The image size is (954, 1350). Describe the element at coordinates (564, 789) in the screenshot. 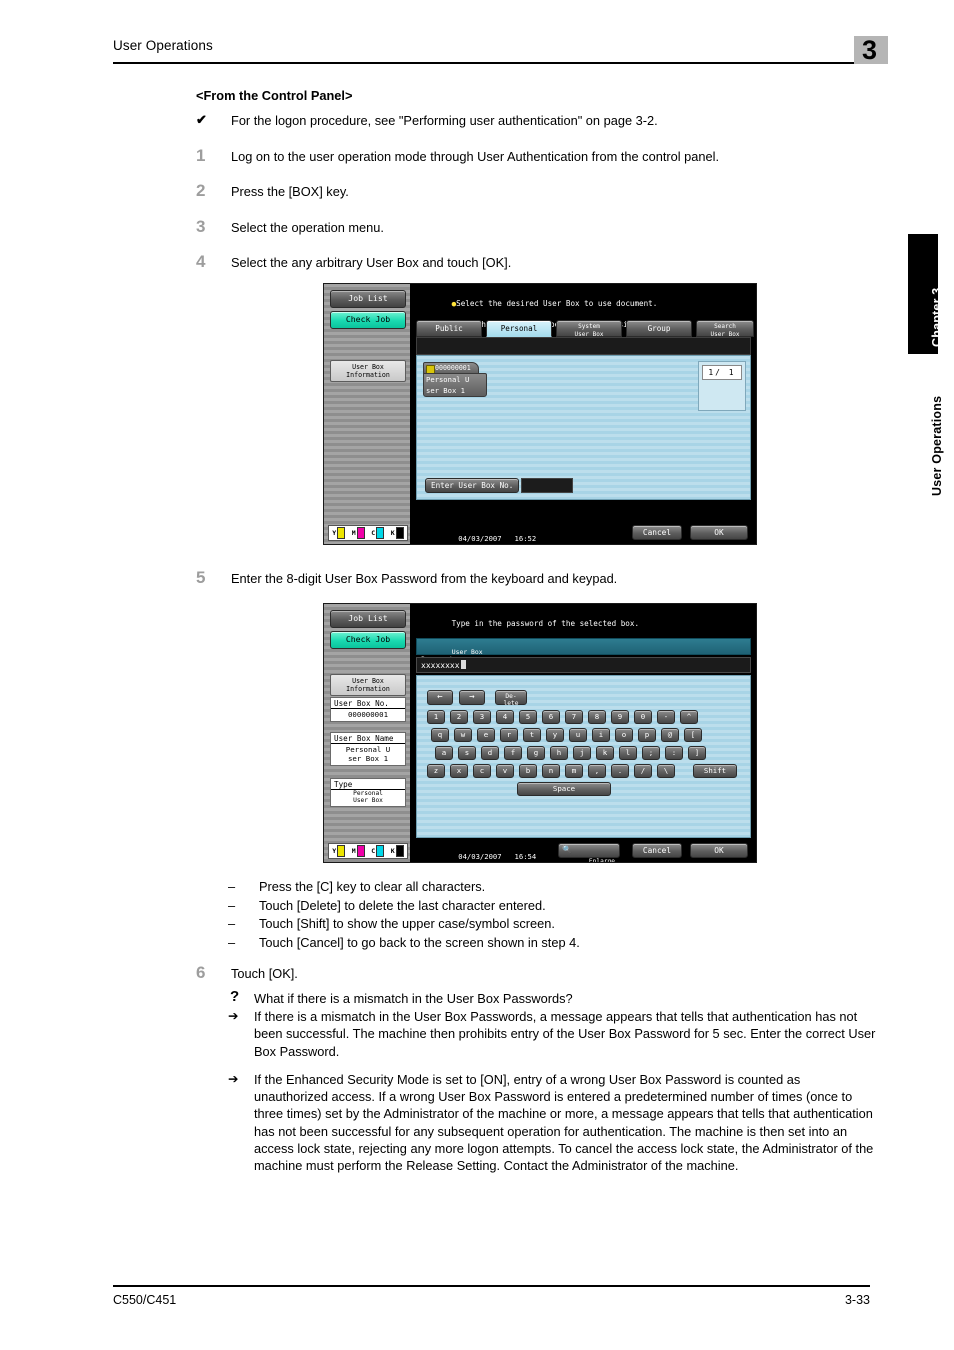

I see `panel2-key-space: Space` at that location.